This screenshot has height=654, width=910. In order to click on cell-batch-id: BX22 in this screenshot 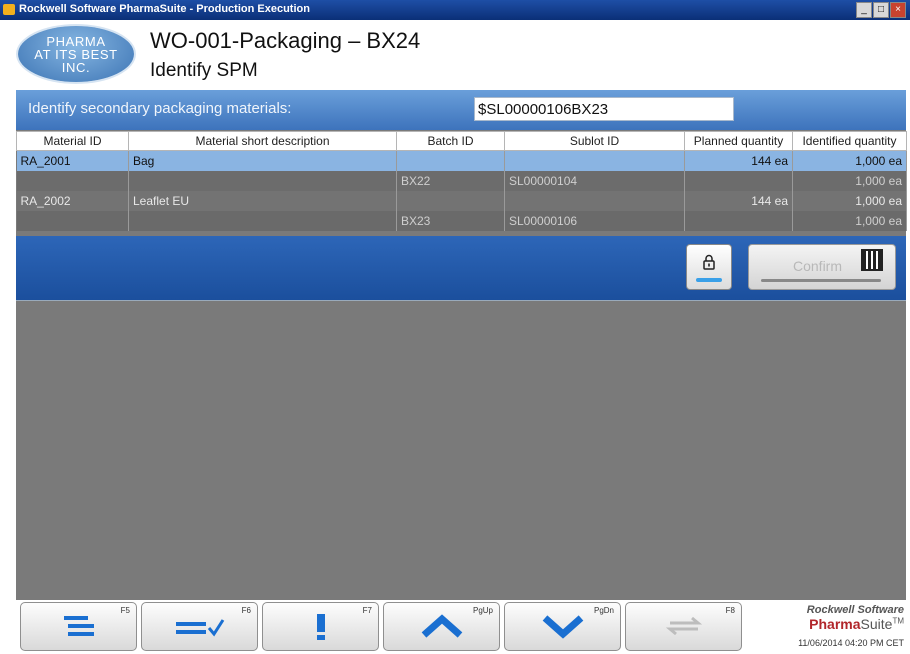, I will do `click(450, 181)`.